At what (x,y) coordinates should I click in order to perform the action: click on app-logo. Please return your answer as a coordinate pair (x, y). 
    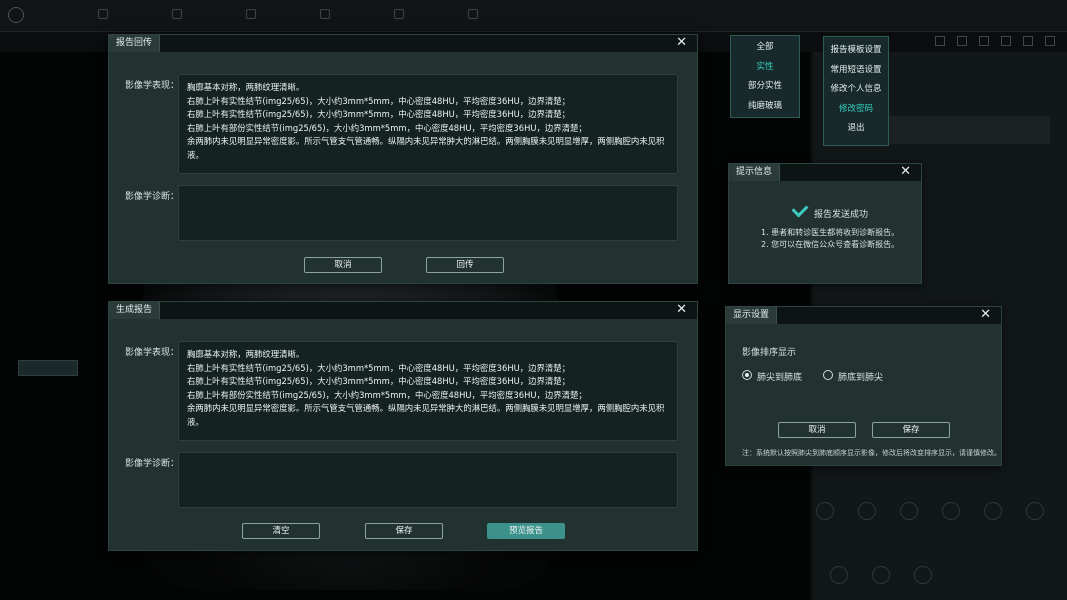
    Looking at the image, I should click on (16, 15).